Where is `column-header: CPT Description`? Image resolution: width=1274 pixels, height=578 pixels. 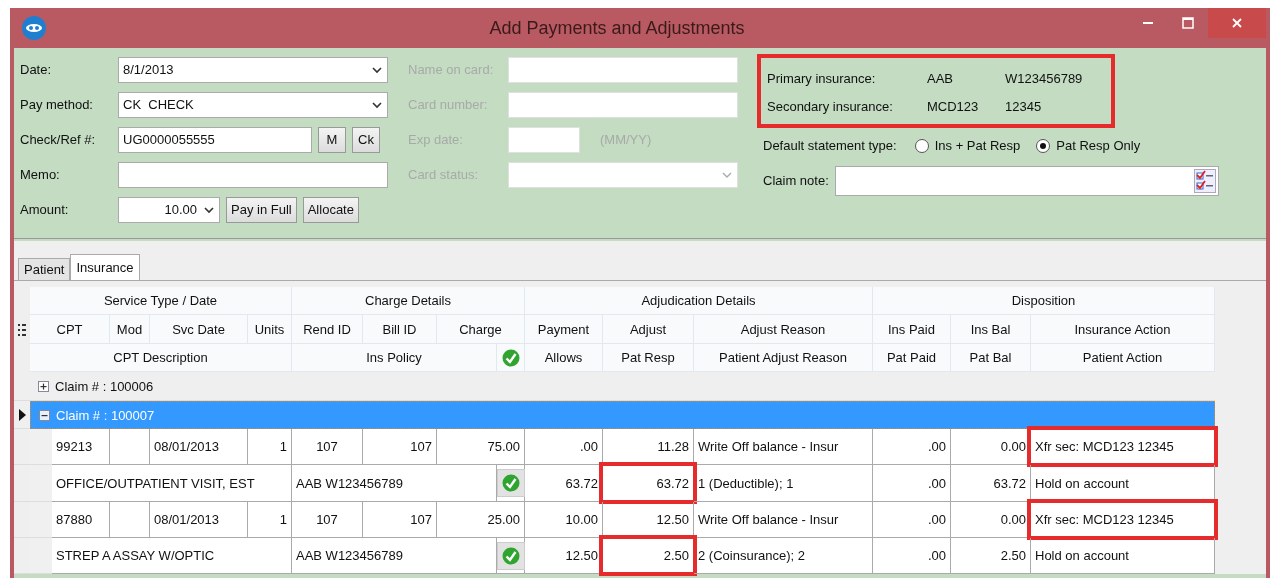
column-header: CPT Description is located at coordinates (161, 358).